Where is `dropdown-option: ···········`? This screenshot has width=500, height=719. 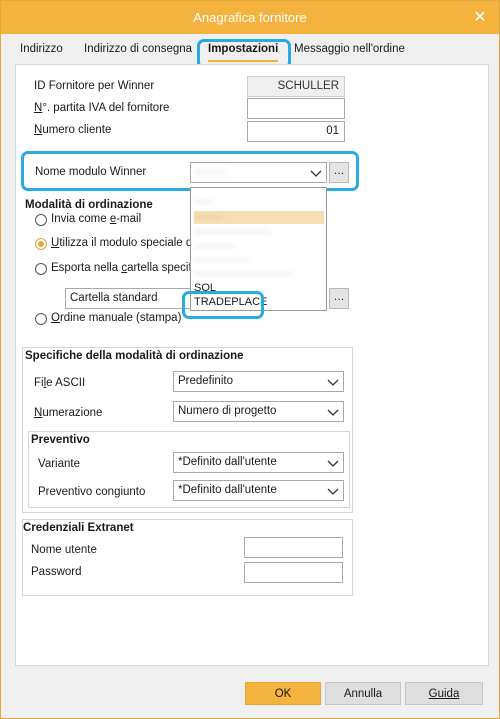 dropdown-option: ··········· is located at coordinates (214, 246).